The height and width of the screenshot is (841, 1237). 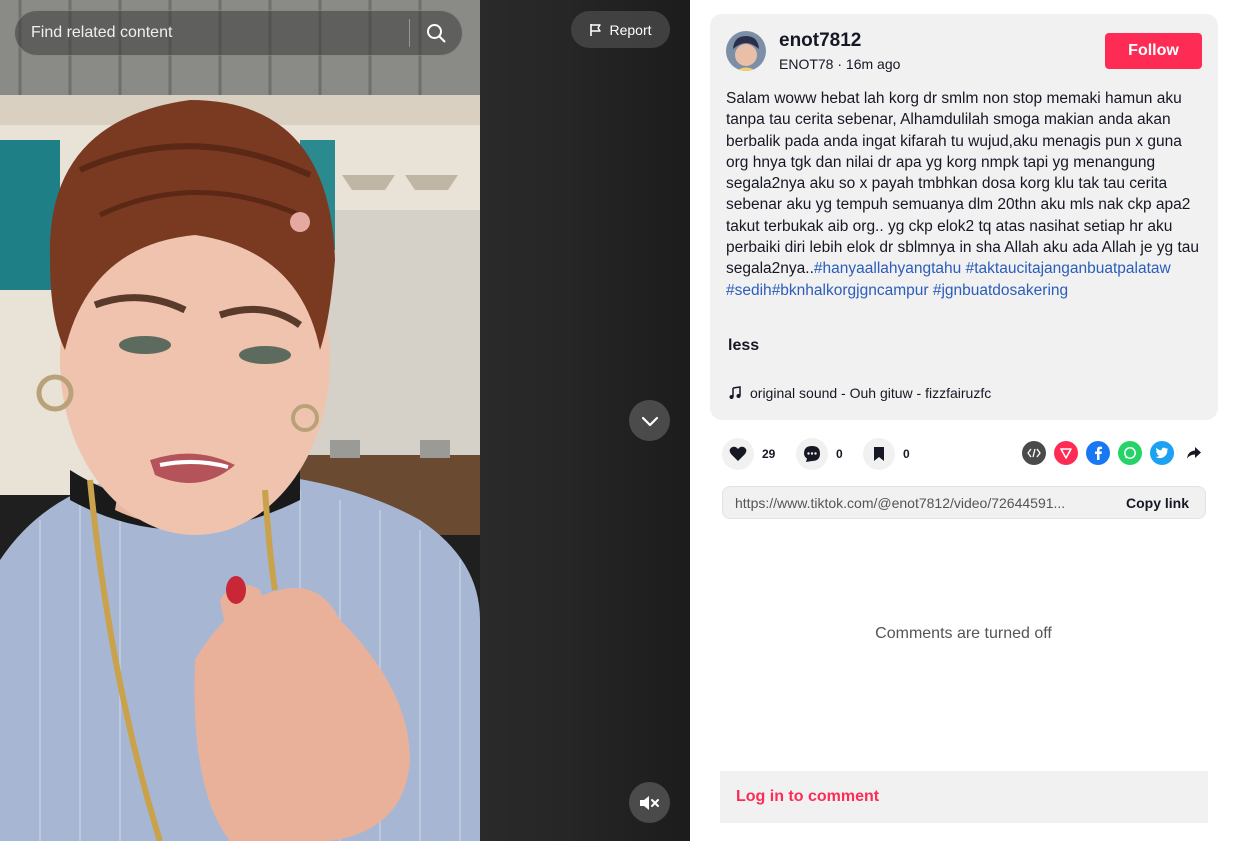 I want to click on search-icon, so click(x=436, y=33).